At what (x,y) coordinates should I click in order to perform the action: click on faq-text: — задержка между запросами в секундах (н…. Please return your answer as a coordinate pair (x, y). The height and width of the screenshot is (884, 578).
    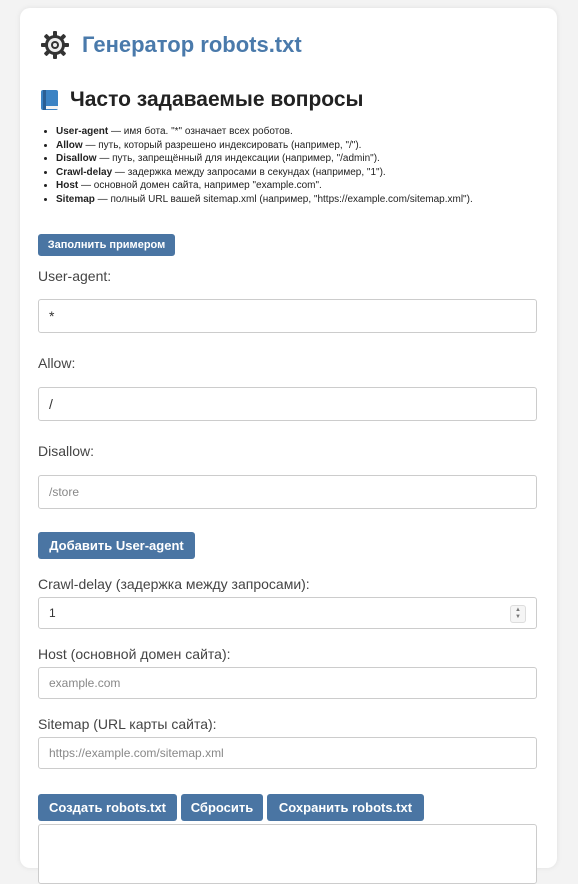
    Looking at the image, I should click on (249, 172).